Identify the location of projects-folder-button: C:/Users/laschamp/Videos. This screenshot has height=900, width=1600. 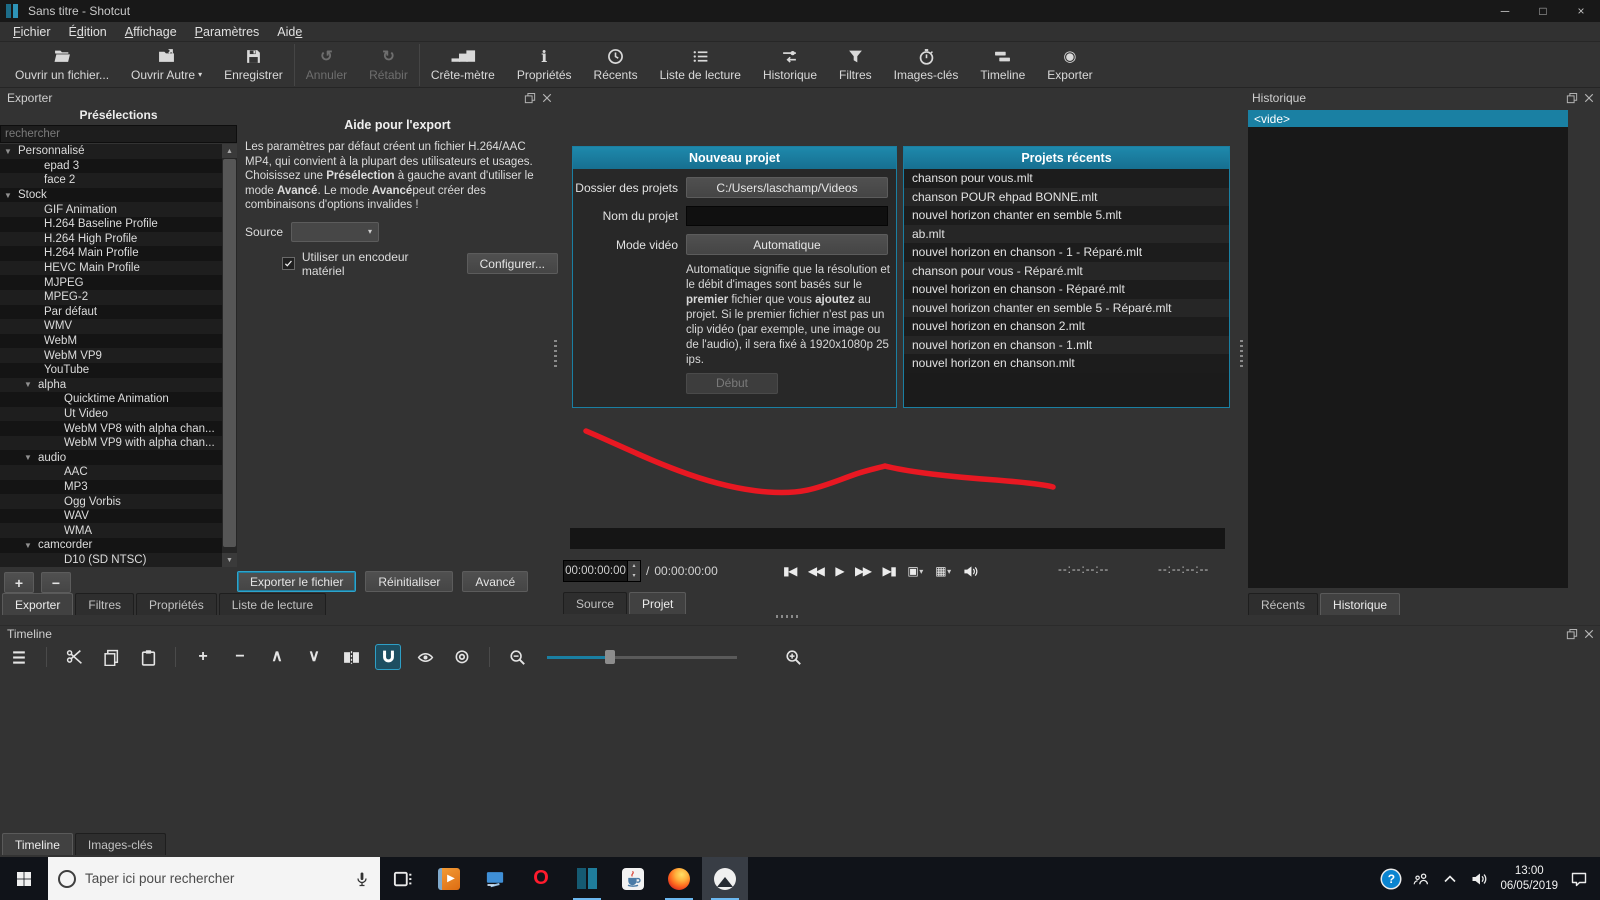
(787, 187).